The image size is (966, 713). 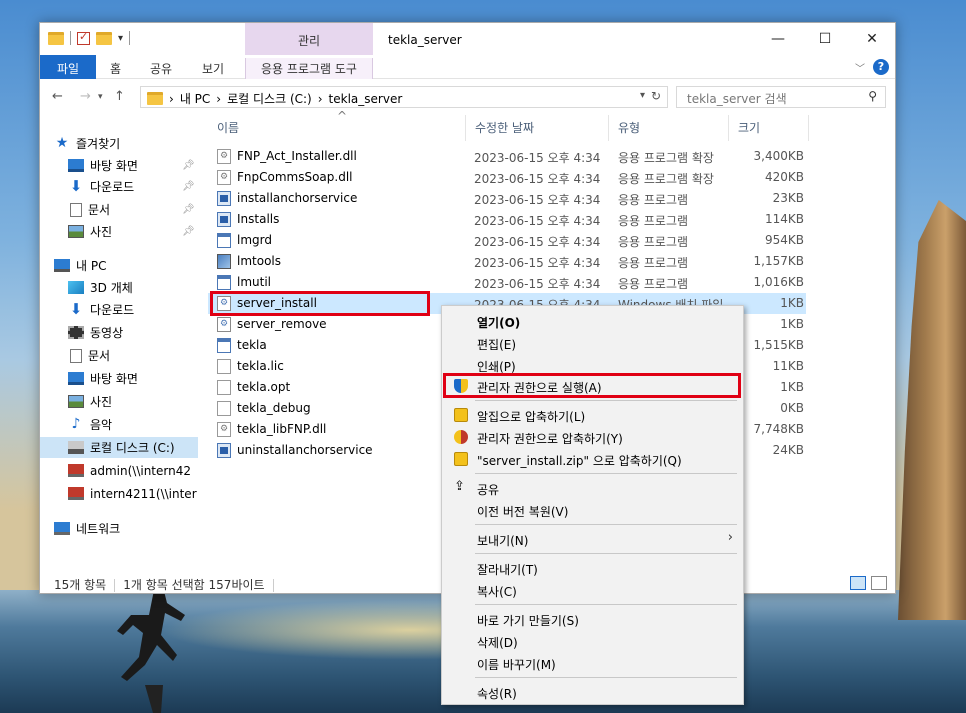 What do you see at coordinates (83, 37) in the screenshot?
I see `properties-icon` at bounding box center [83, 37].